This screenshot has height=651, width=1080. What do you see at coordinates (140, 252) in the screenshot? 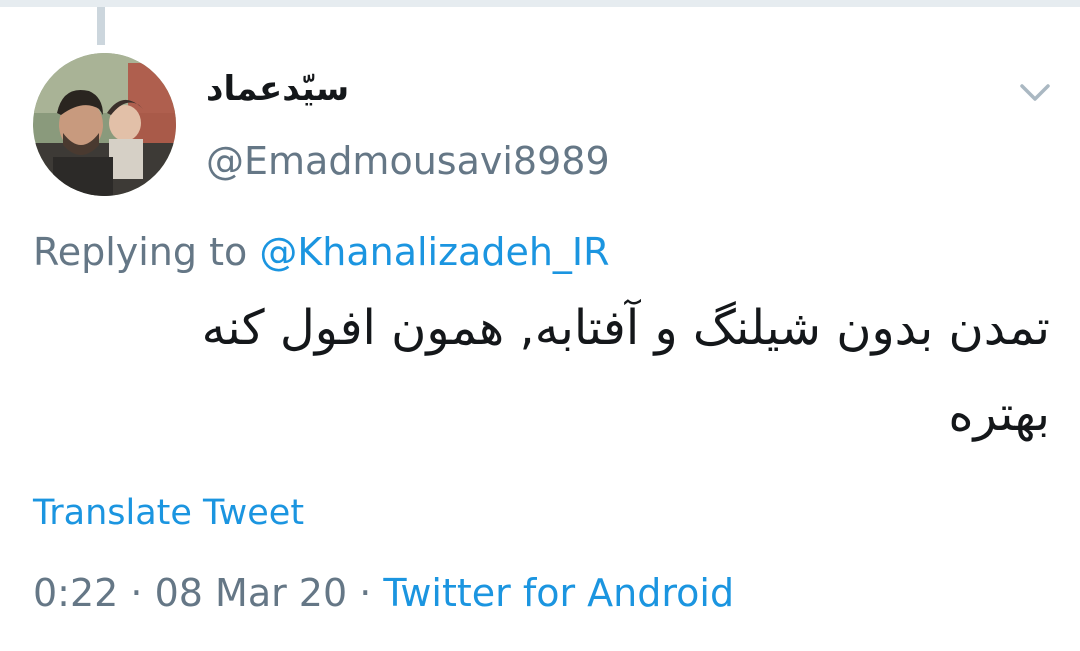
I see `replying-to-label: Replying to` at bounding box center [140, 252].